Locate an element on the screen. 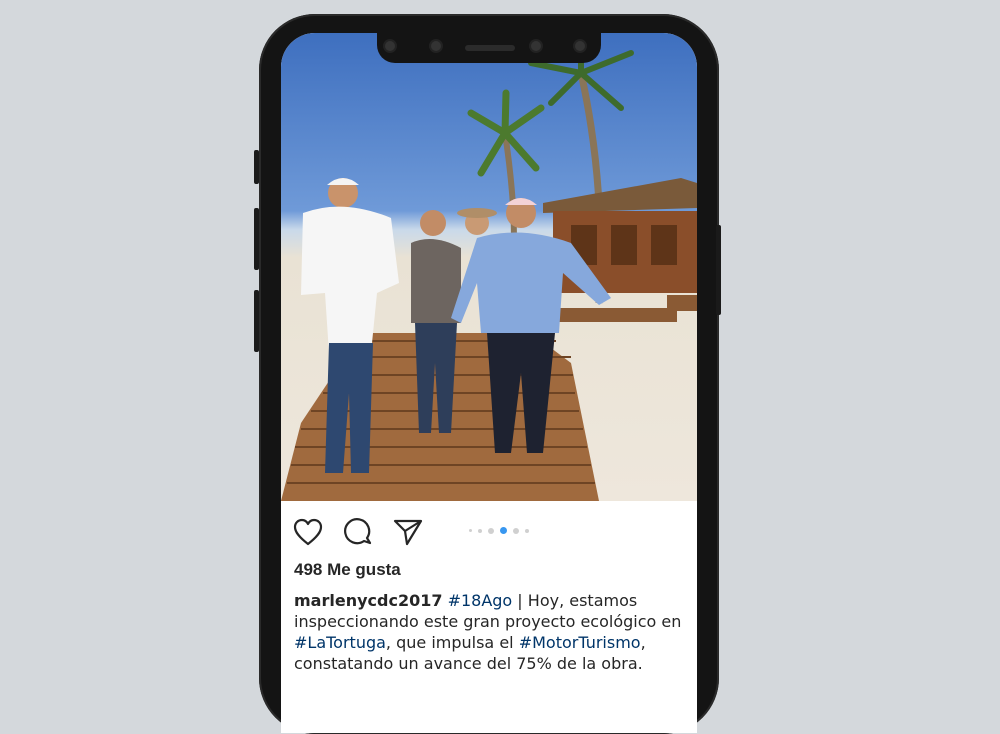 The image size is (1000, 734). phone-notch is located at coordinates (489, 48).